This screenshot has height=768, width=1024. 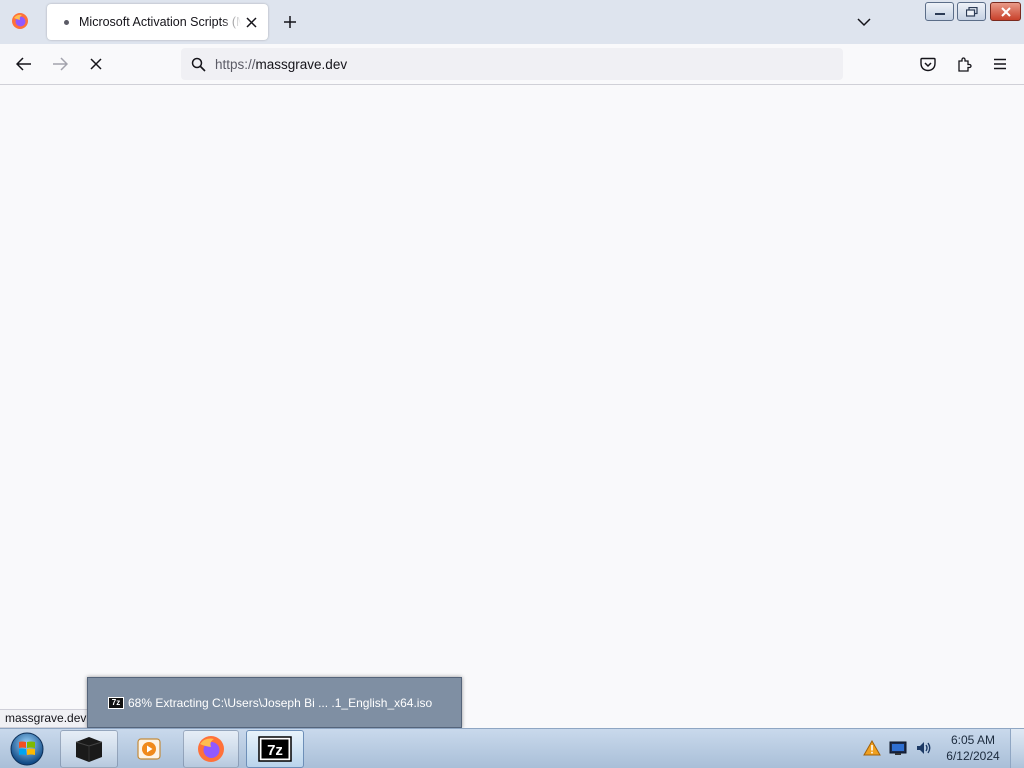 I want to click on taskbar-app-media-player, so click(x=149, y=749).